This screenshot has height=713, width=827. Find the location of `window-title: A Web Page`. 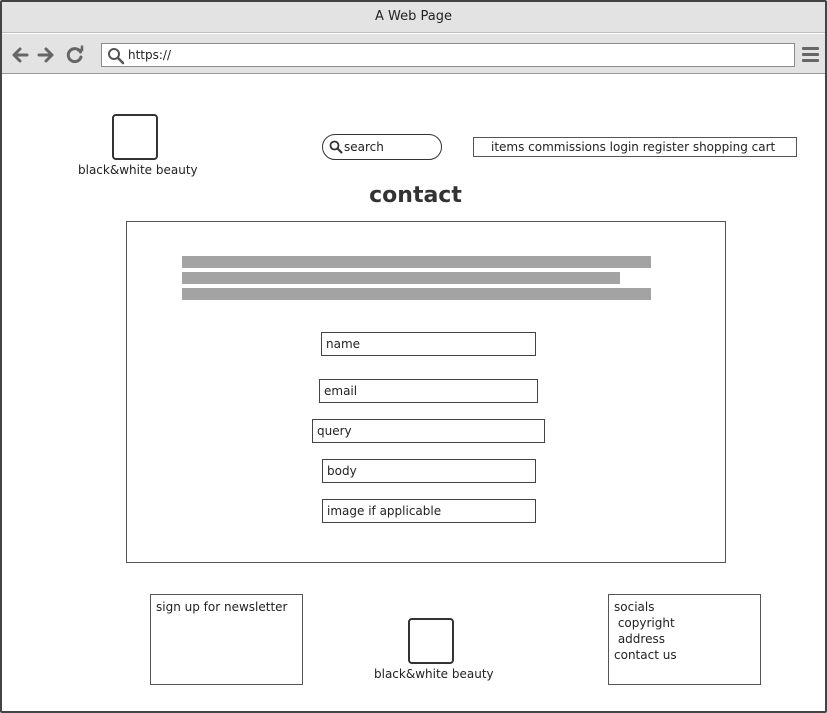

window-title: A Web Page is located at coordinates (413, 16).